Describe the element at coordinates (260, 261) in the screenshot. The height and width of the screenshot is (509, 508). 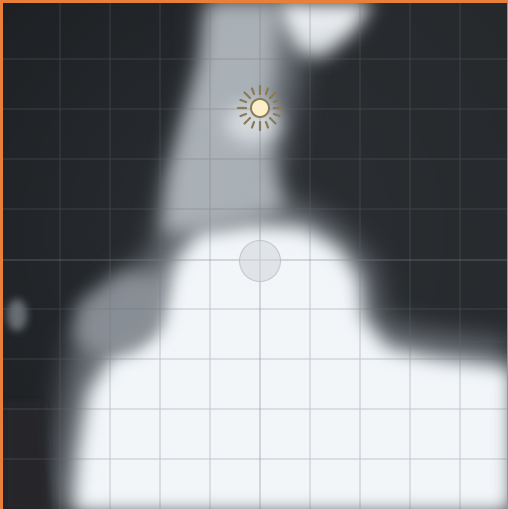
I see `transform-pivot-handle` at that location.